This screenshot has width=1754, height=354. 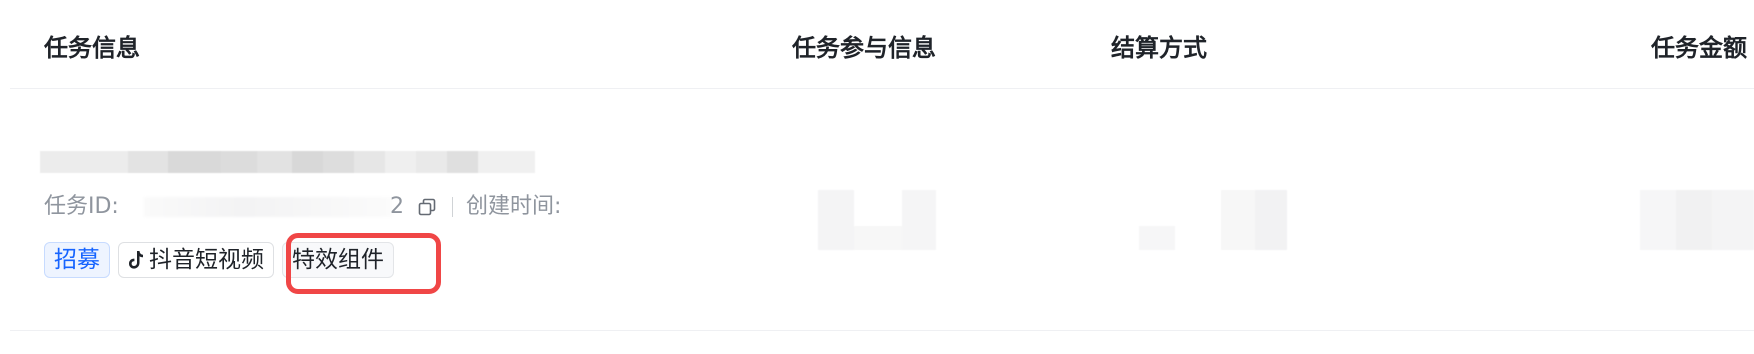 I want to click on created-time-label: 创建时间:, so click(x=514, y=206).